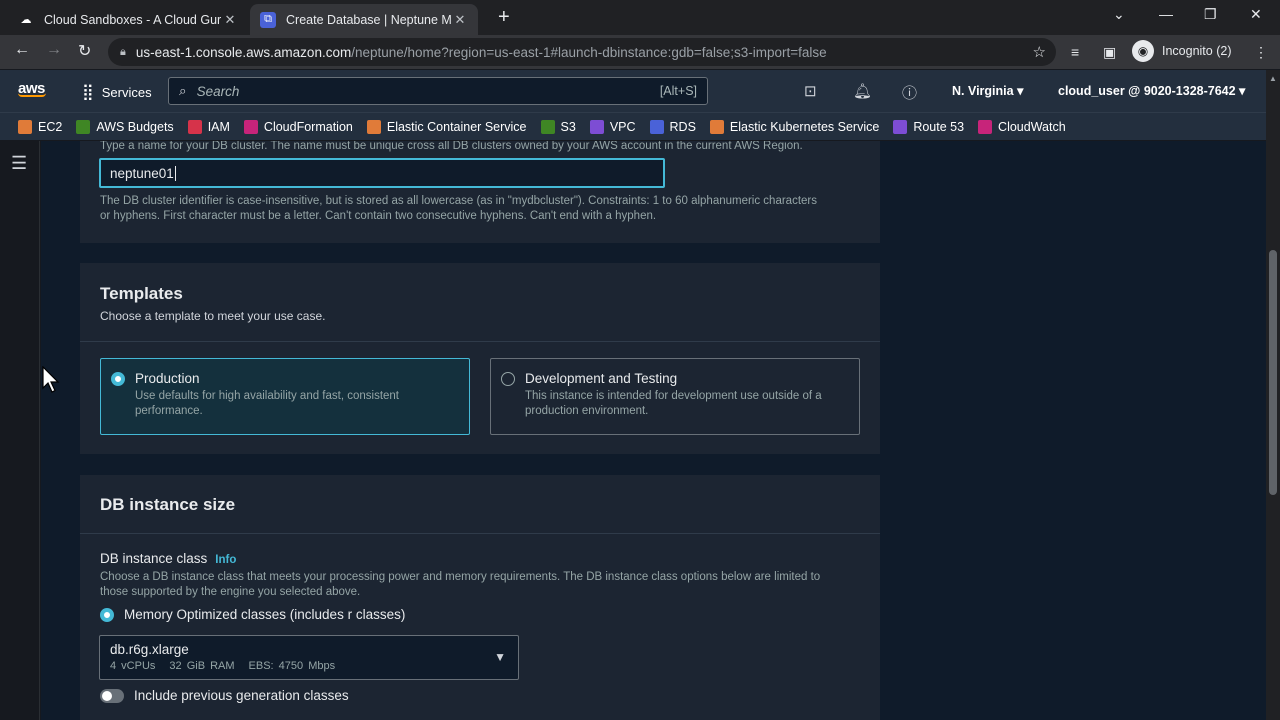 Image resolution: width=1280 pixels, height=720 pixels. What do you see at coordinates (1151, 90) in the screenshot?
I see `account-menu: cloud_user @ 9020-1328-7642 ▾` at bounding box center [1151, 90].